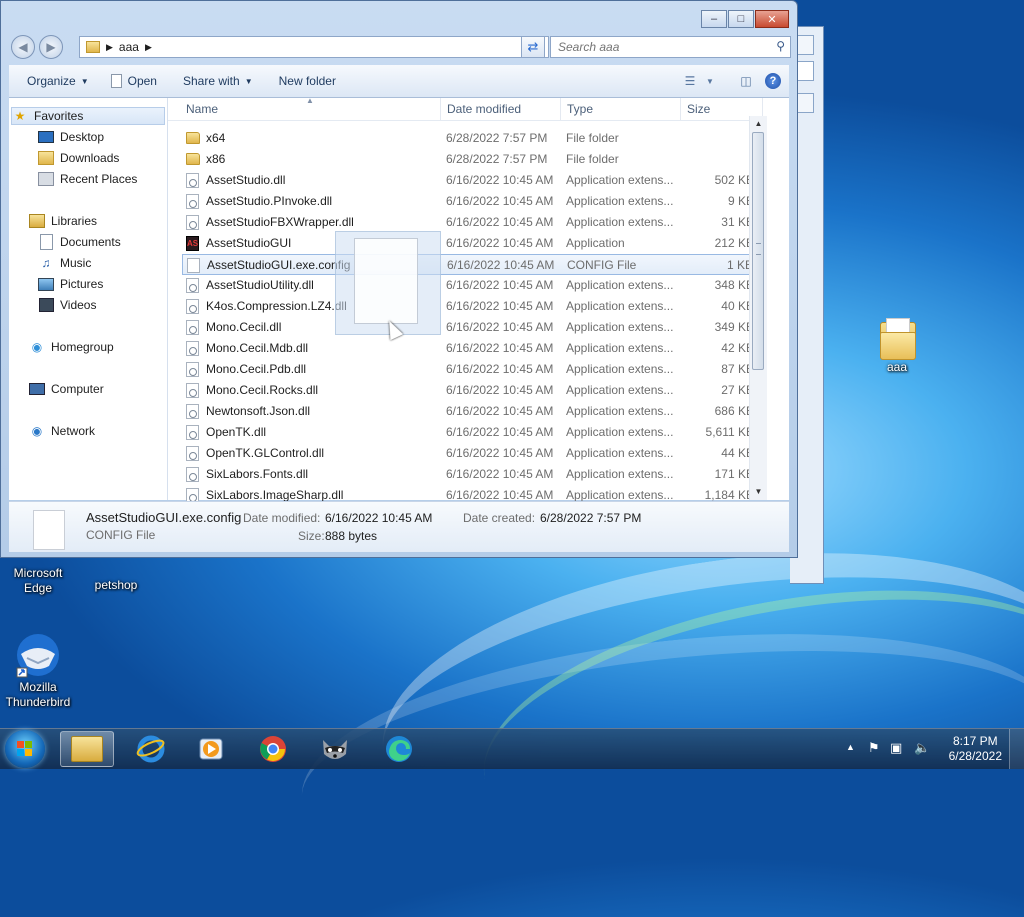 Image resolution: width=1024 pixels, height=917 pixels. Describe the element at coordinates (758, 492) in the screenshot. I see `scroll-down-icon: ▼` at that location.